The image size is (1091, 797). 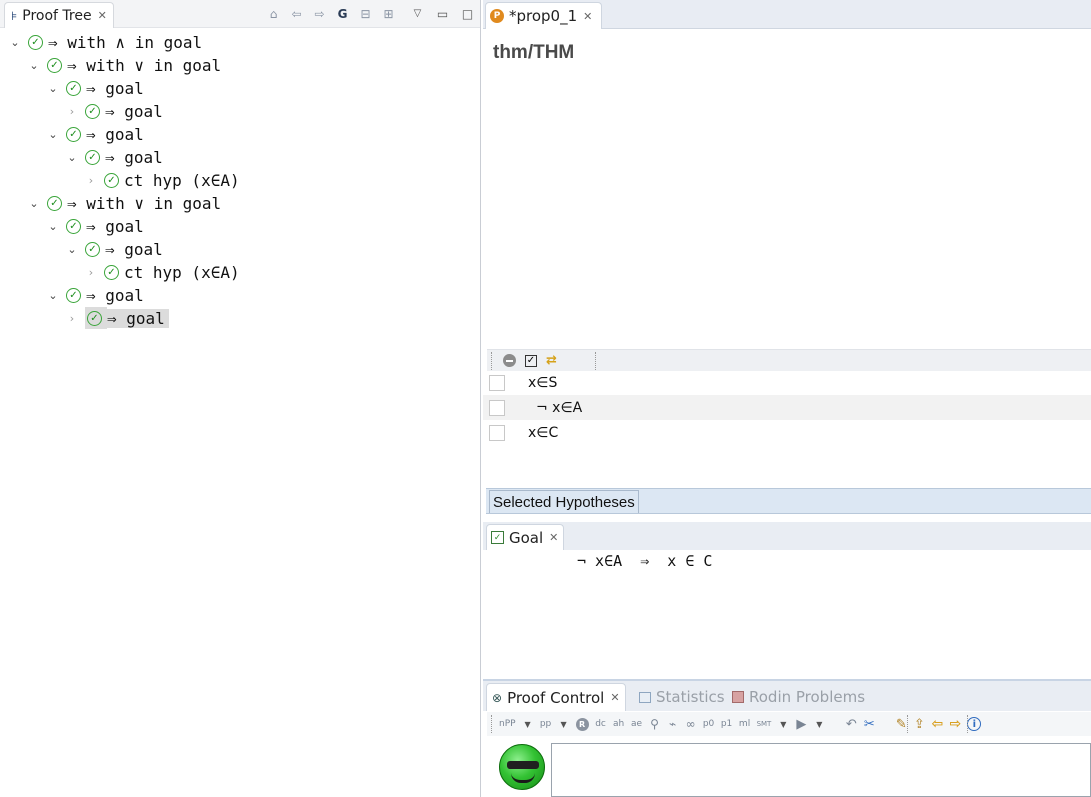 What do you see at coordinates (542, 383) in the screenshot?
I see `hypothesis-text: x∈S` at bounding box center [542, 383].